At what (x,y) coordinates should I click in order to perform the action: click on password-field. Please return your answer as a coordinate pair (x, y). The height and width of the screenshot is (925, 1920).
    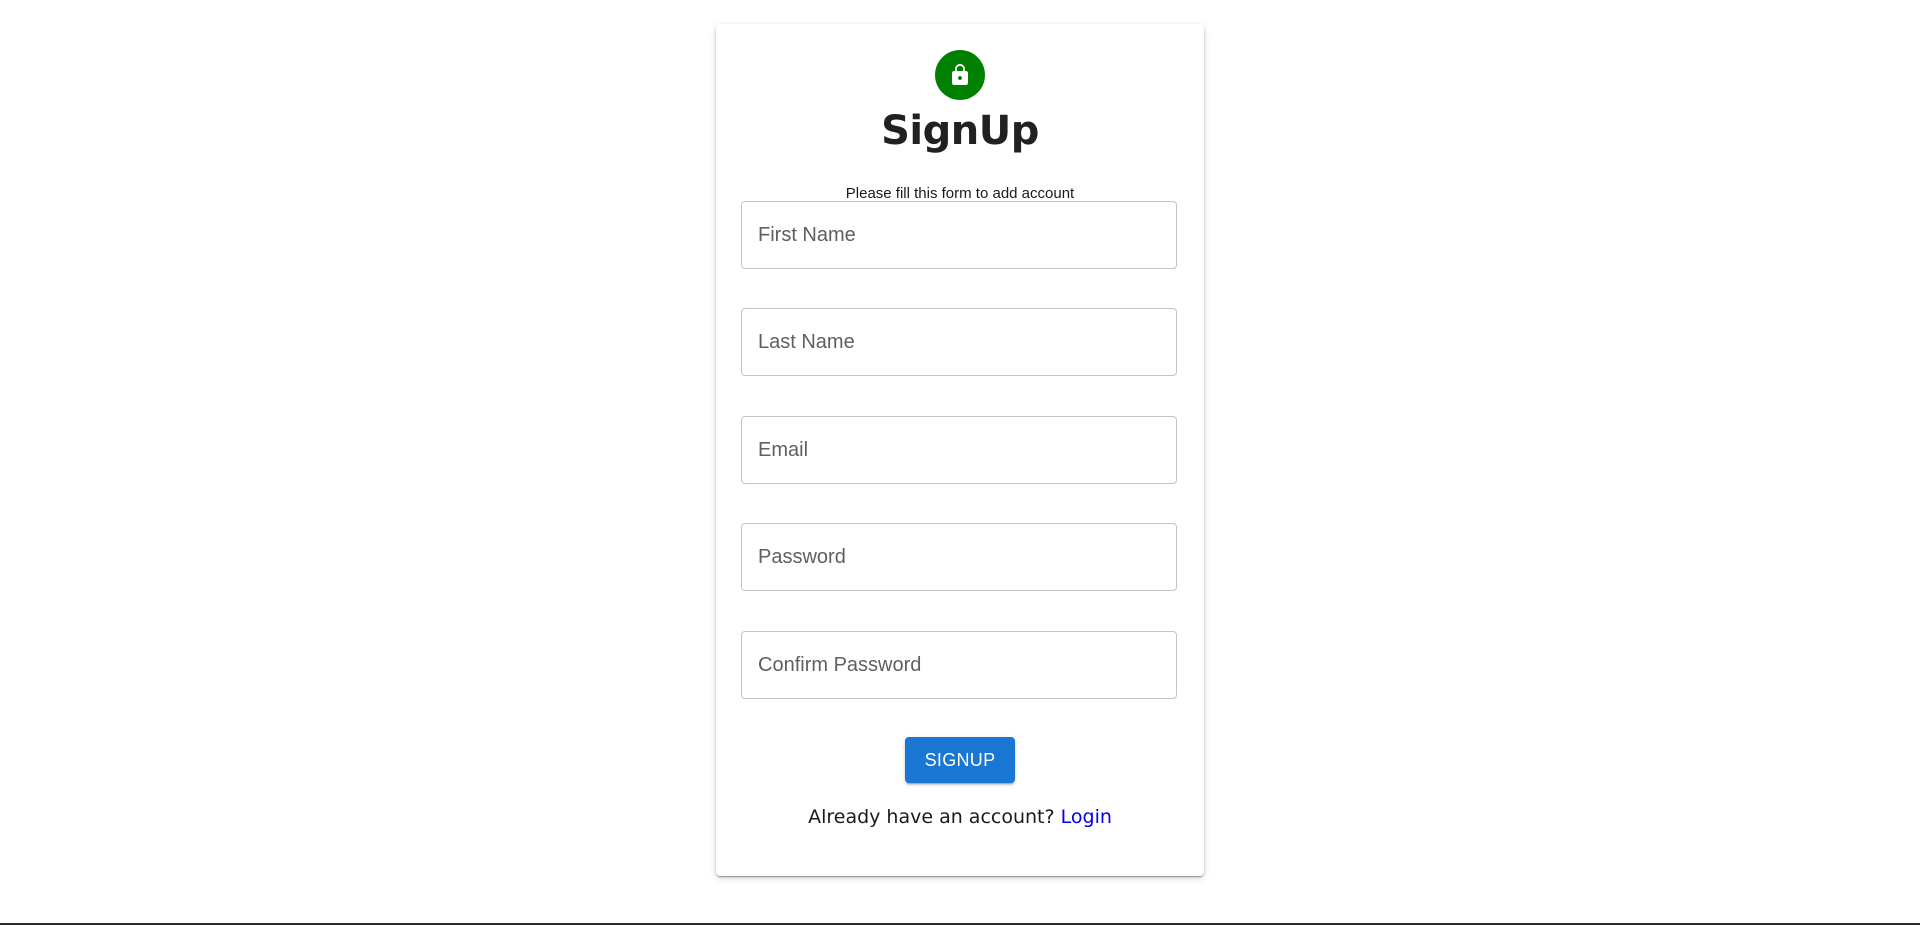
    Looking at the image, I should click on (959, 557).